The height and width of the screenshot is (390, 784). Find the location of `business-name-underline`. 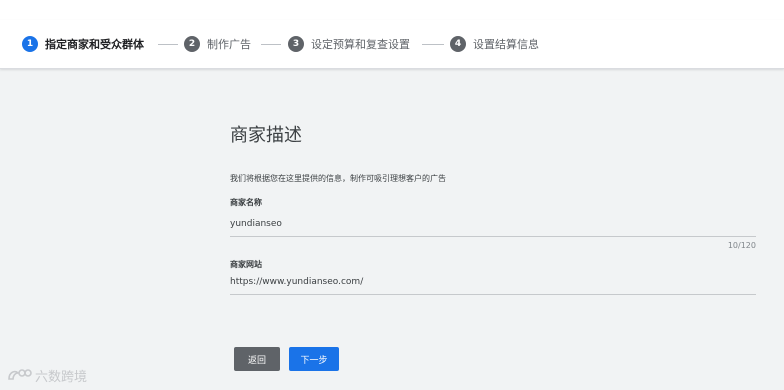

business-name-underline is located at coordinates (493, 236).